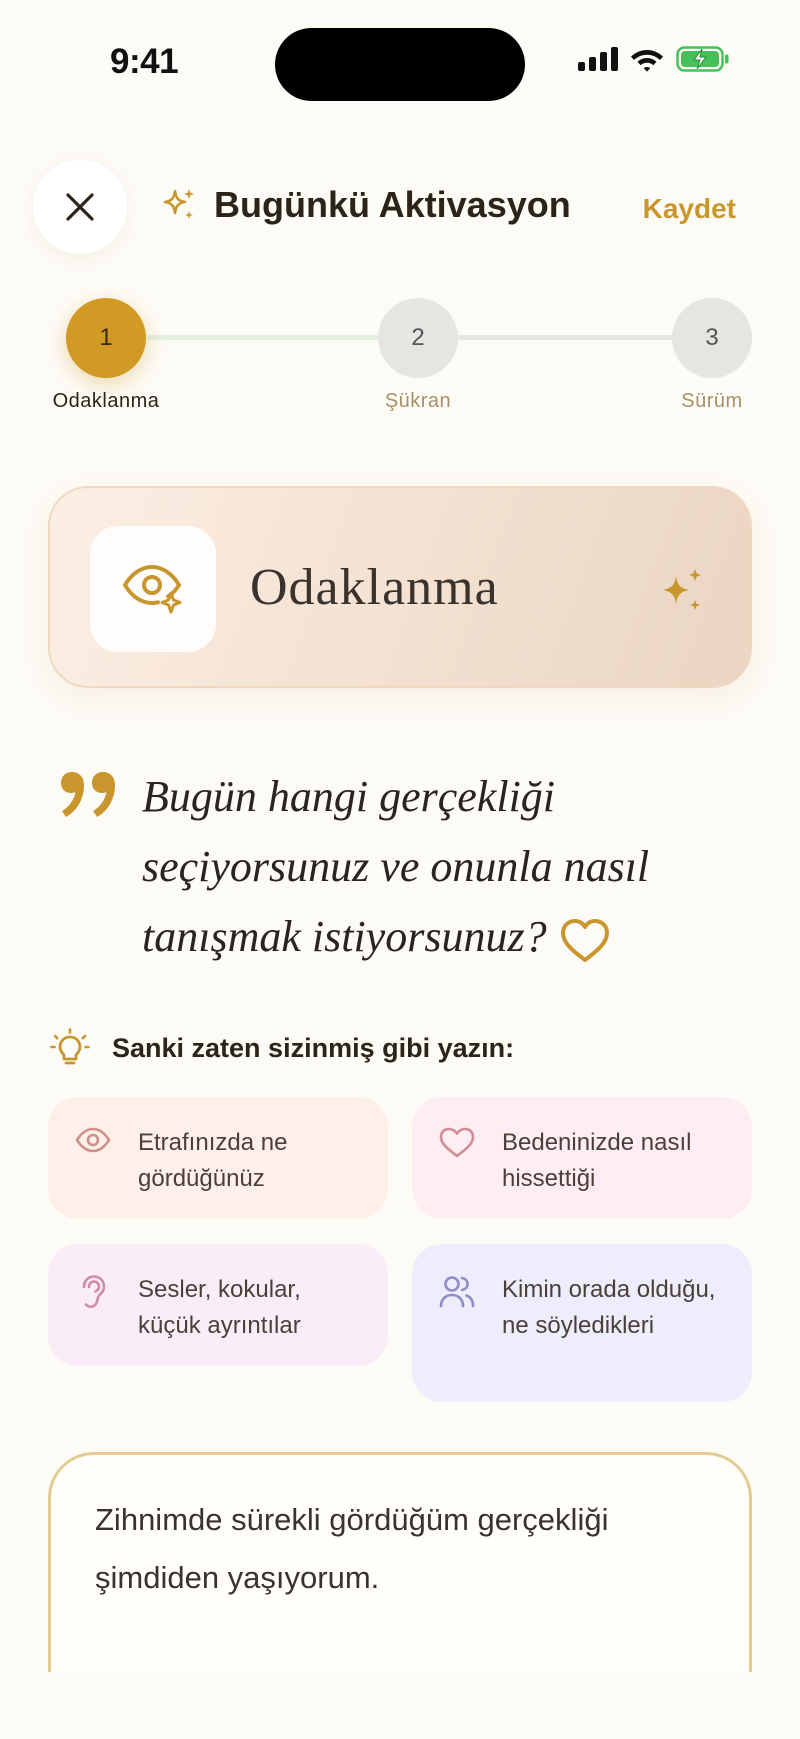 This screenshot has height=1739, width=800. I want to click on battery-charging-icon, so click(702, 59).